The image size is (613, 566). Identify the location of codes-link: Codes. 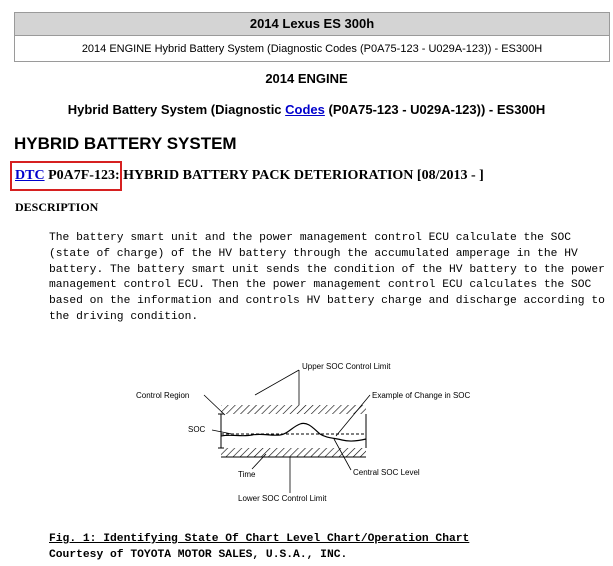
(305, 109).